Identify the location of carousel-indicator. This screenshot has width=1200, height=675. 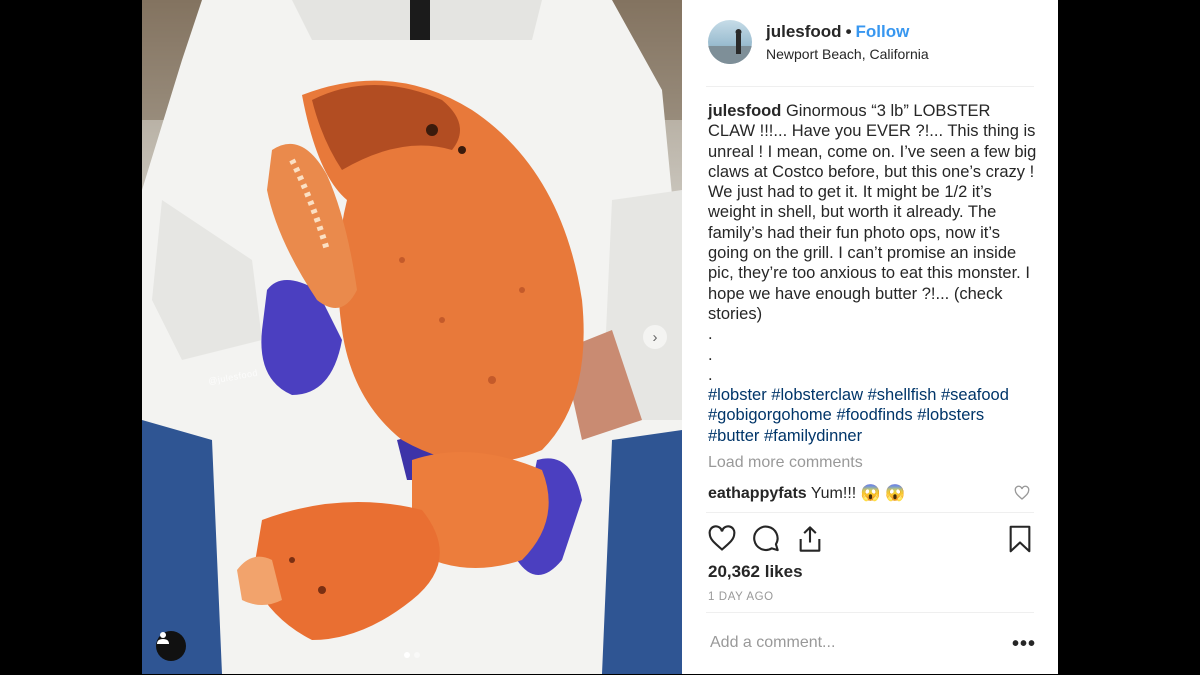
(412, 655).